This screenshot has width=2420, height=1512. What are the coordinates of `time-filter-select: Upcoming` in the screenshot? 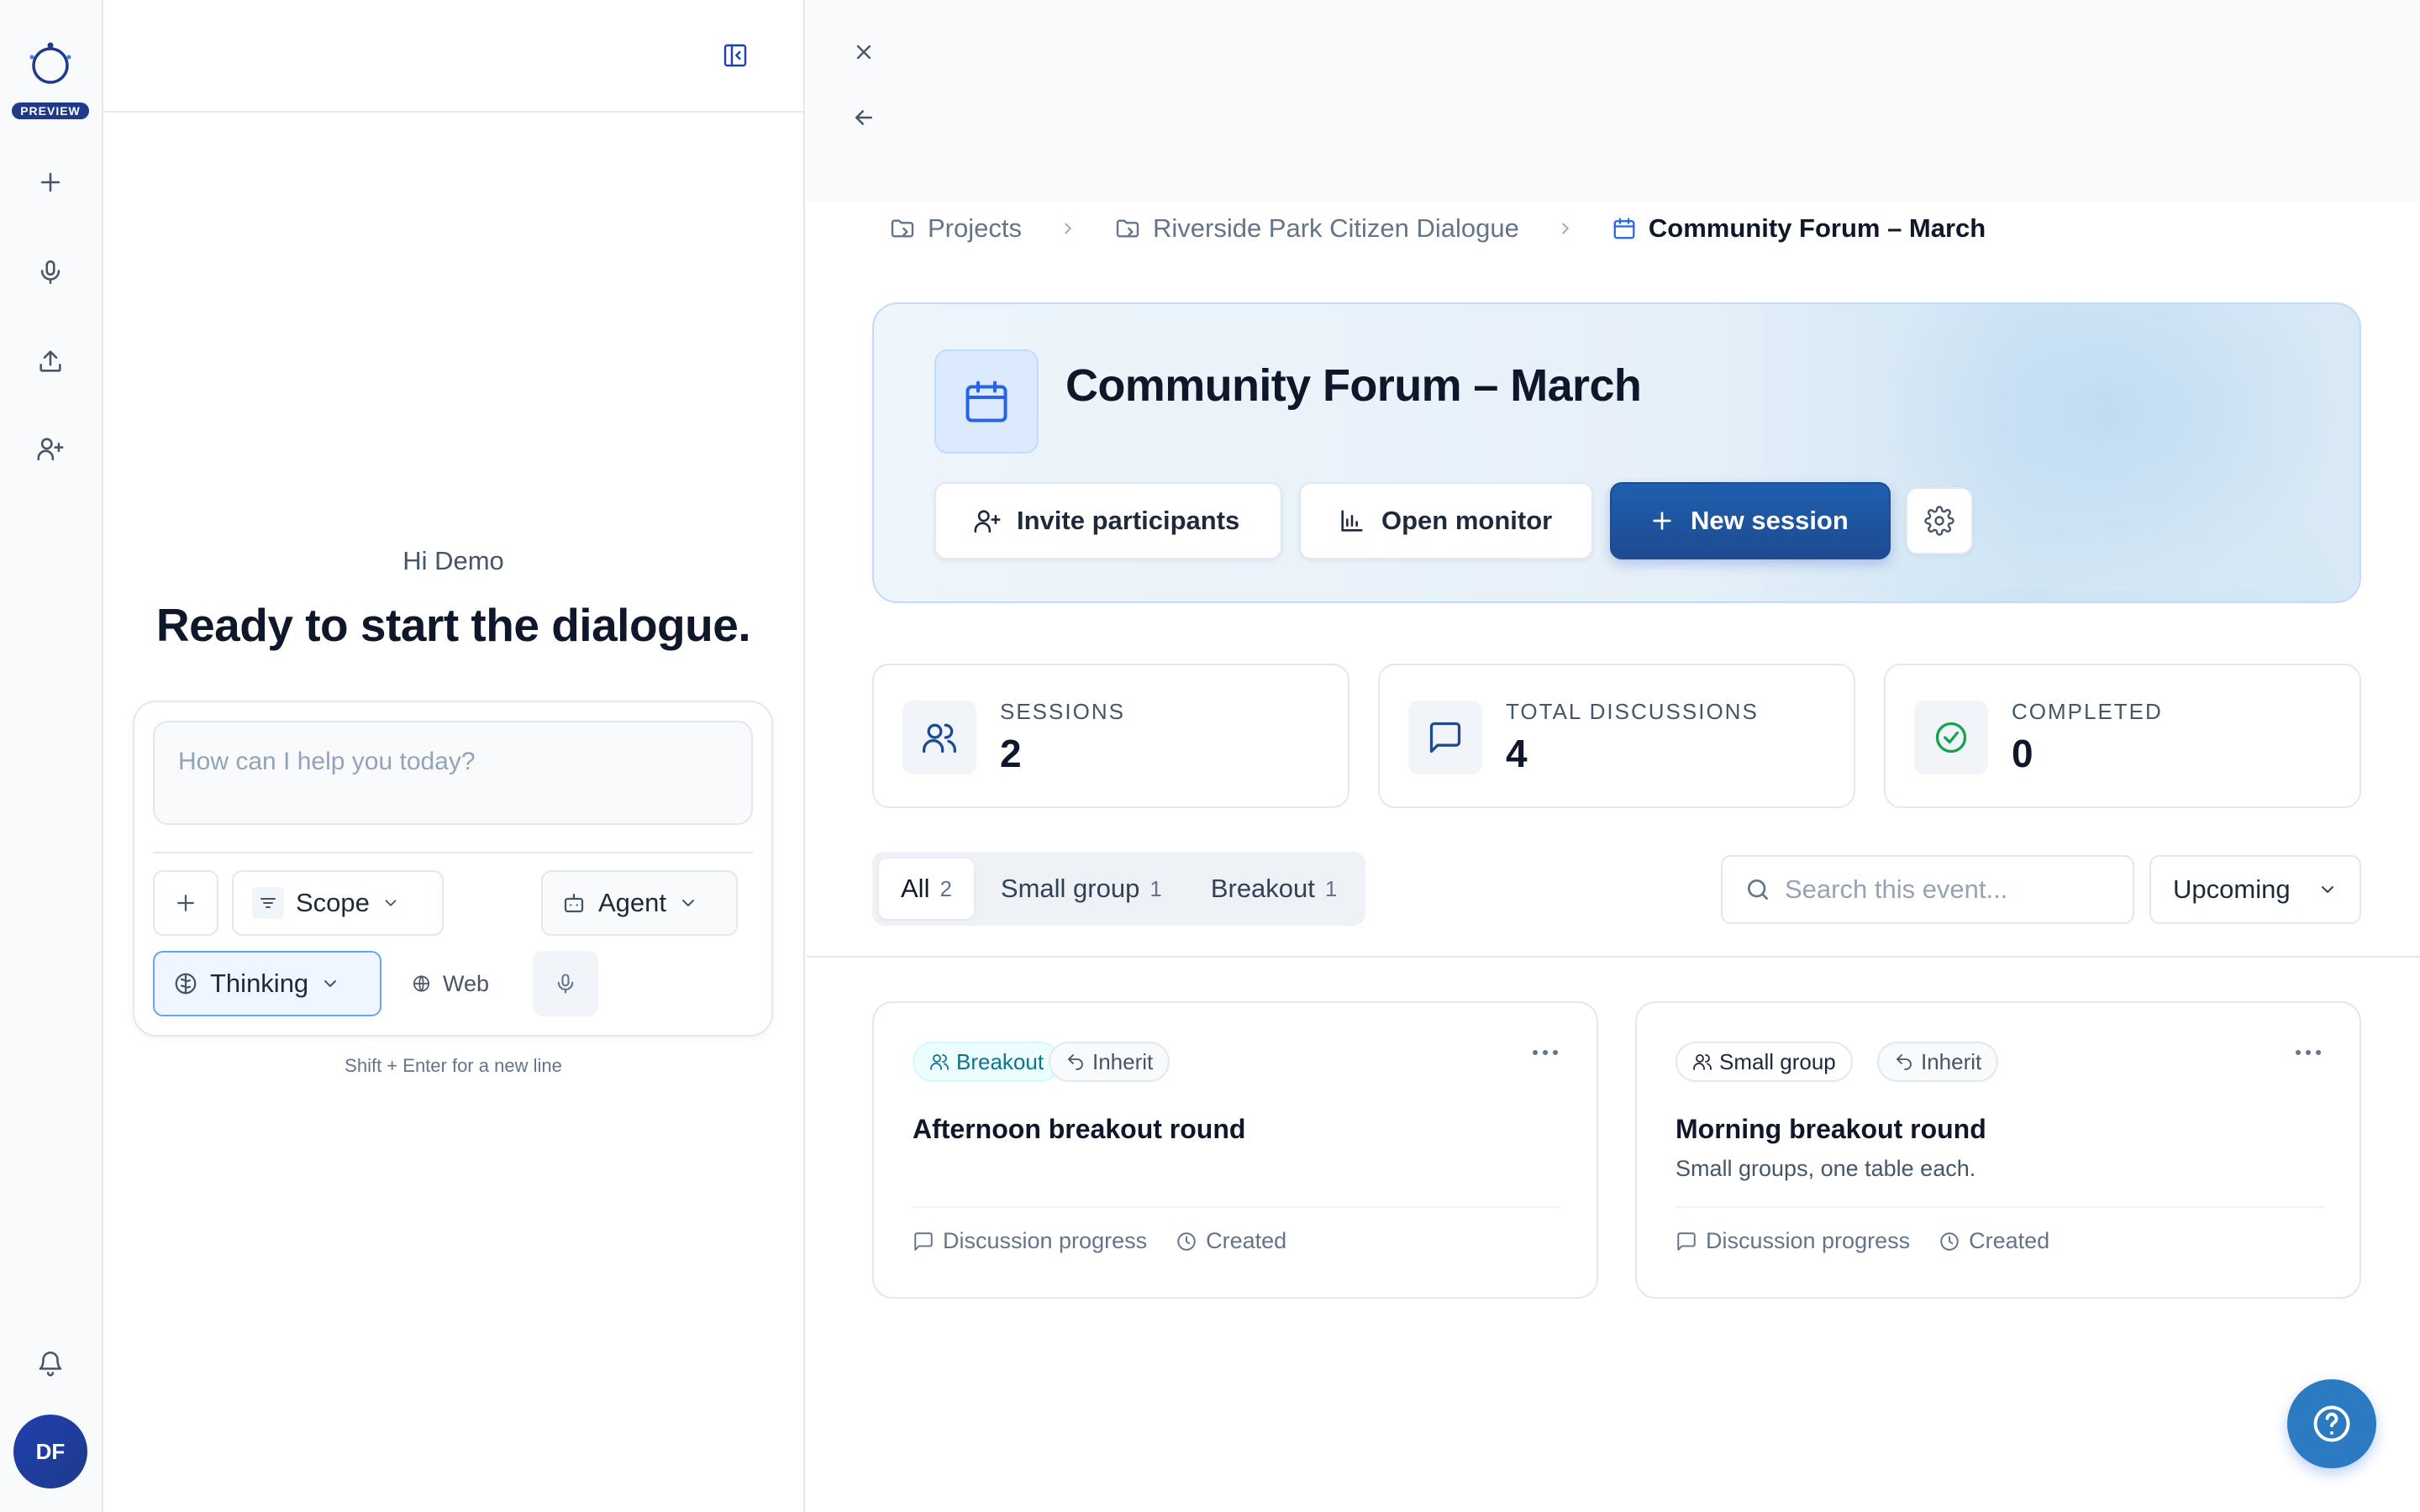 It's located at (2255, 889).